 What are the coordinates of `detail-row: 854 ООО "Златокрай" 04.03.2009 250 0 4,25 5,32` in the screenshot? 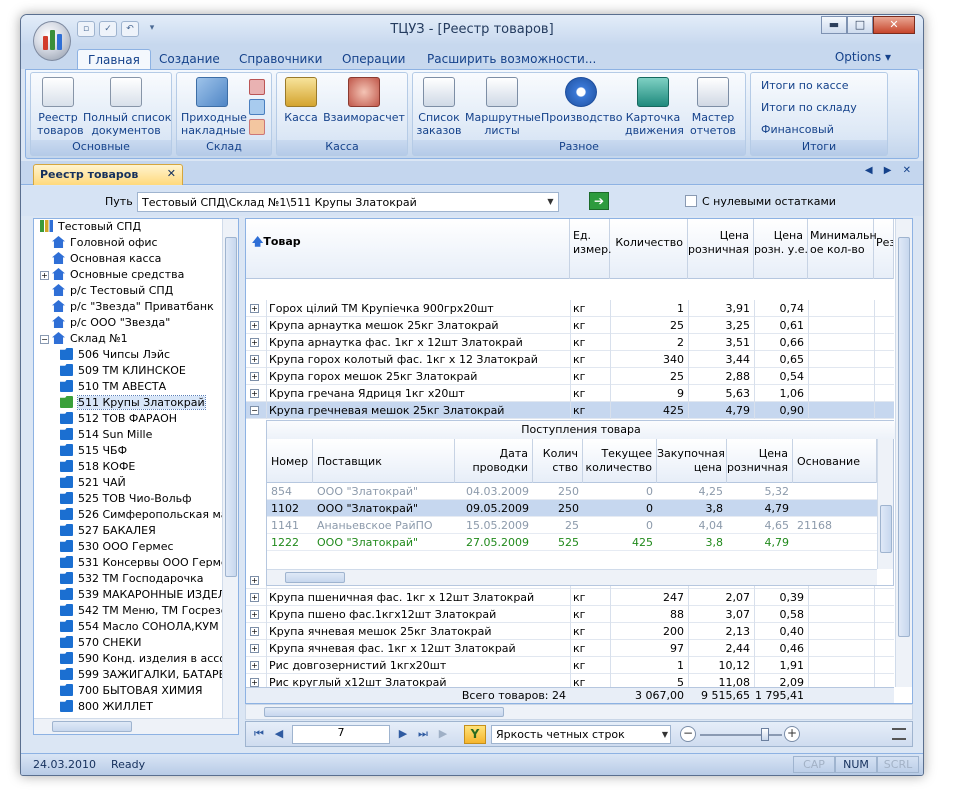 It's located at (572, 491).